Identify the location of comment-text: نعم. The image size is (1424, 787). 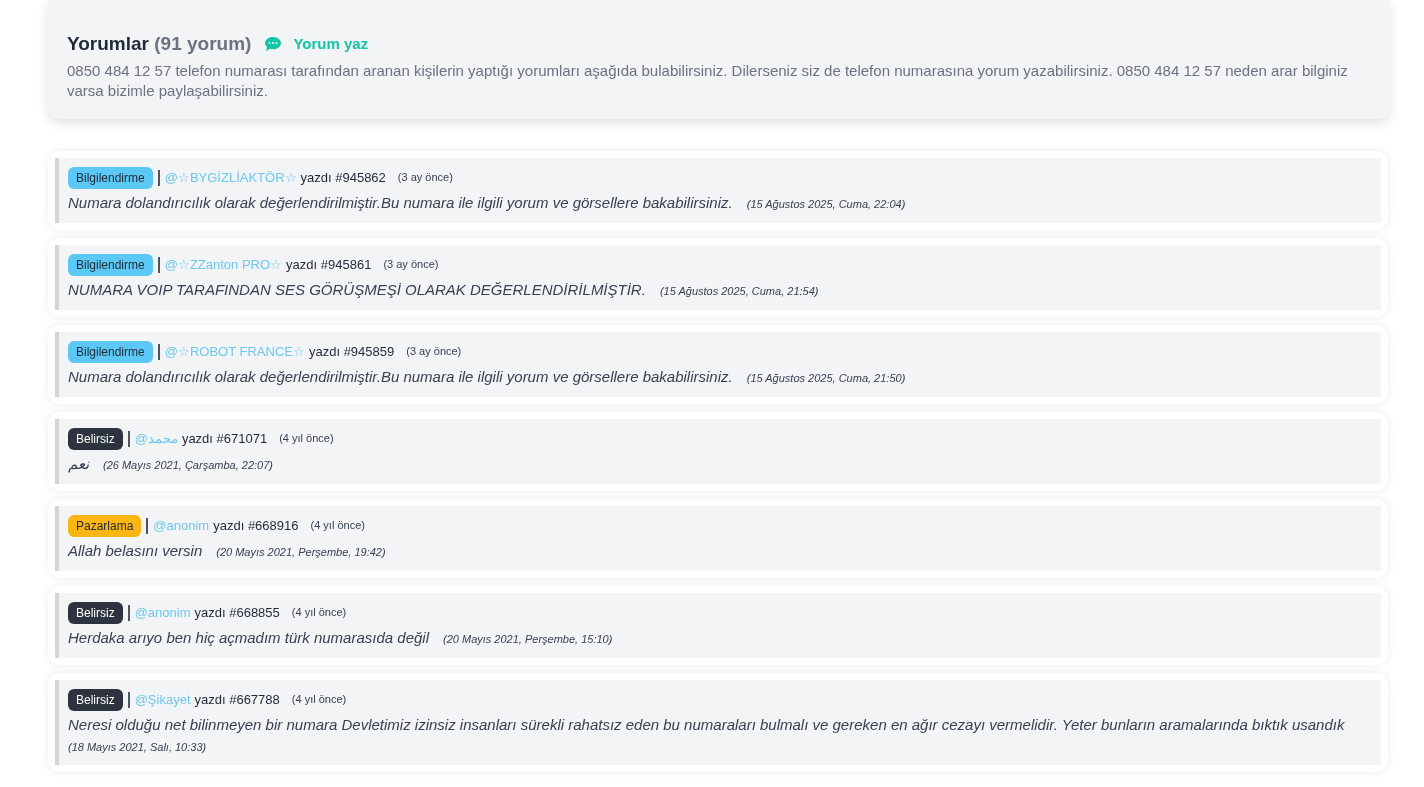
(78, 464).